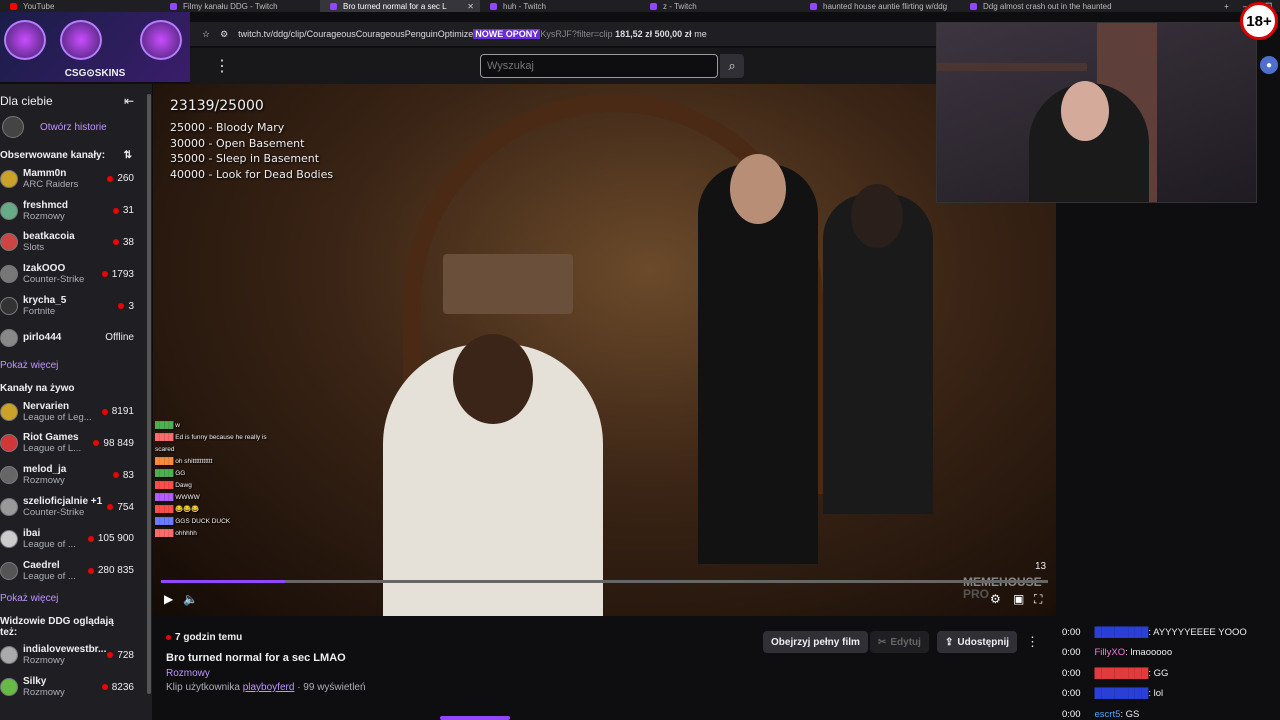 The height and width of the screenshot is (720, 1280). Describe the element at coordinates (190, 599) in the screenshot. I see `volume-icon: 🔈` at that location.